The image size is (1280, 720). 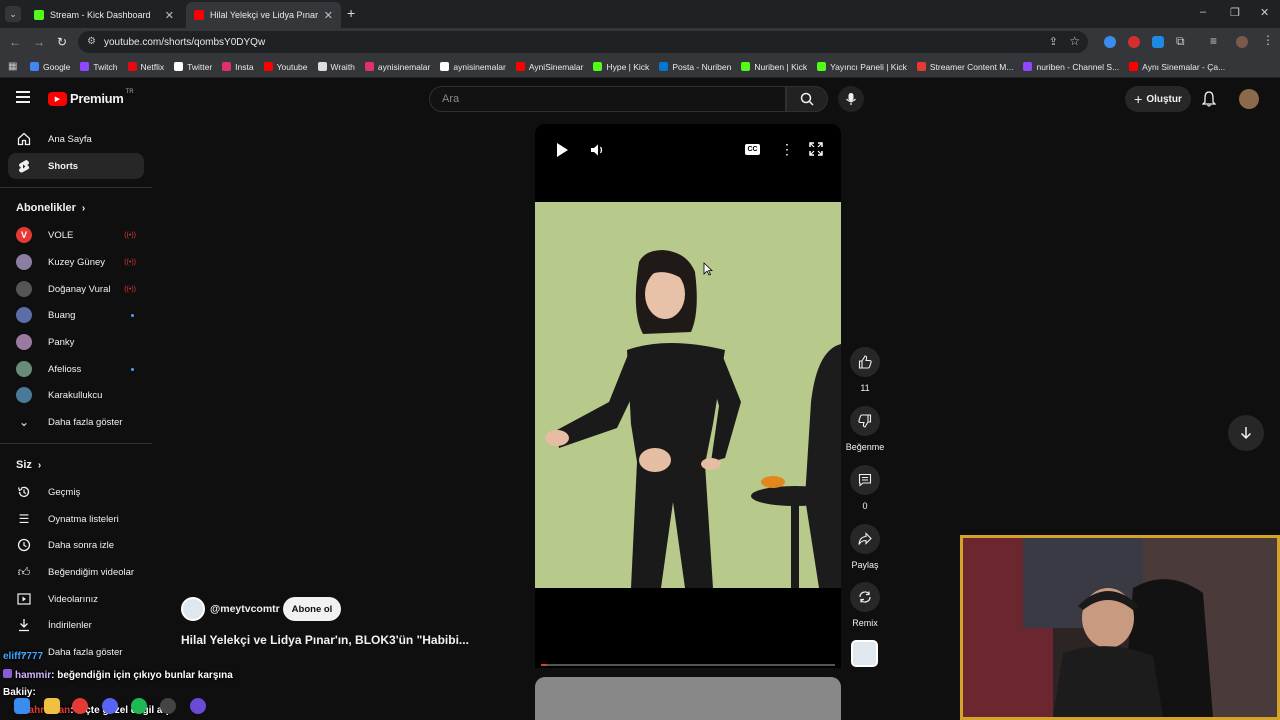 I want to click on notifications-bell-icon, so click(x=1209, y=101).